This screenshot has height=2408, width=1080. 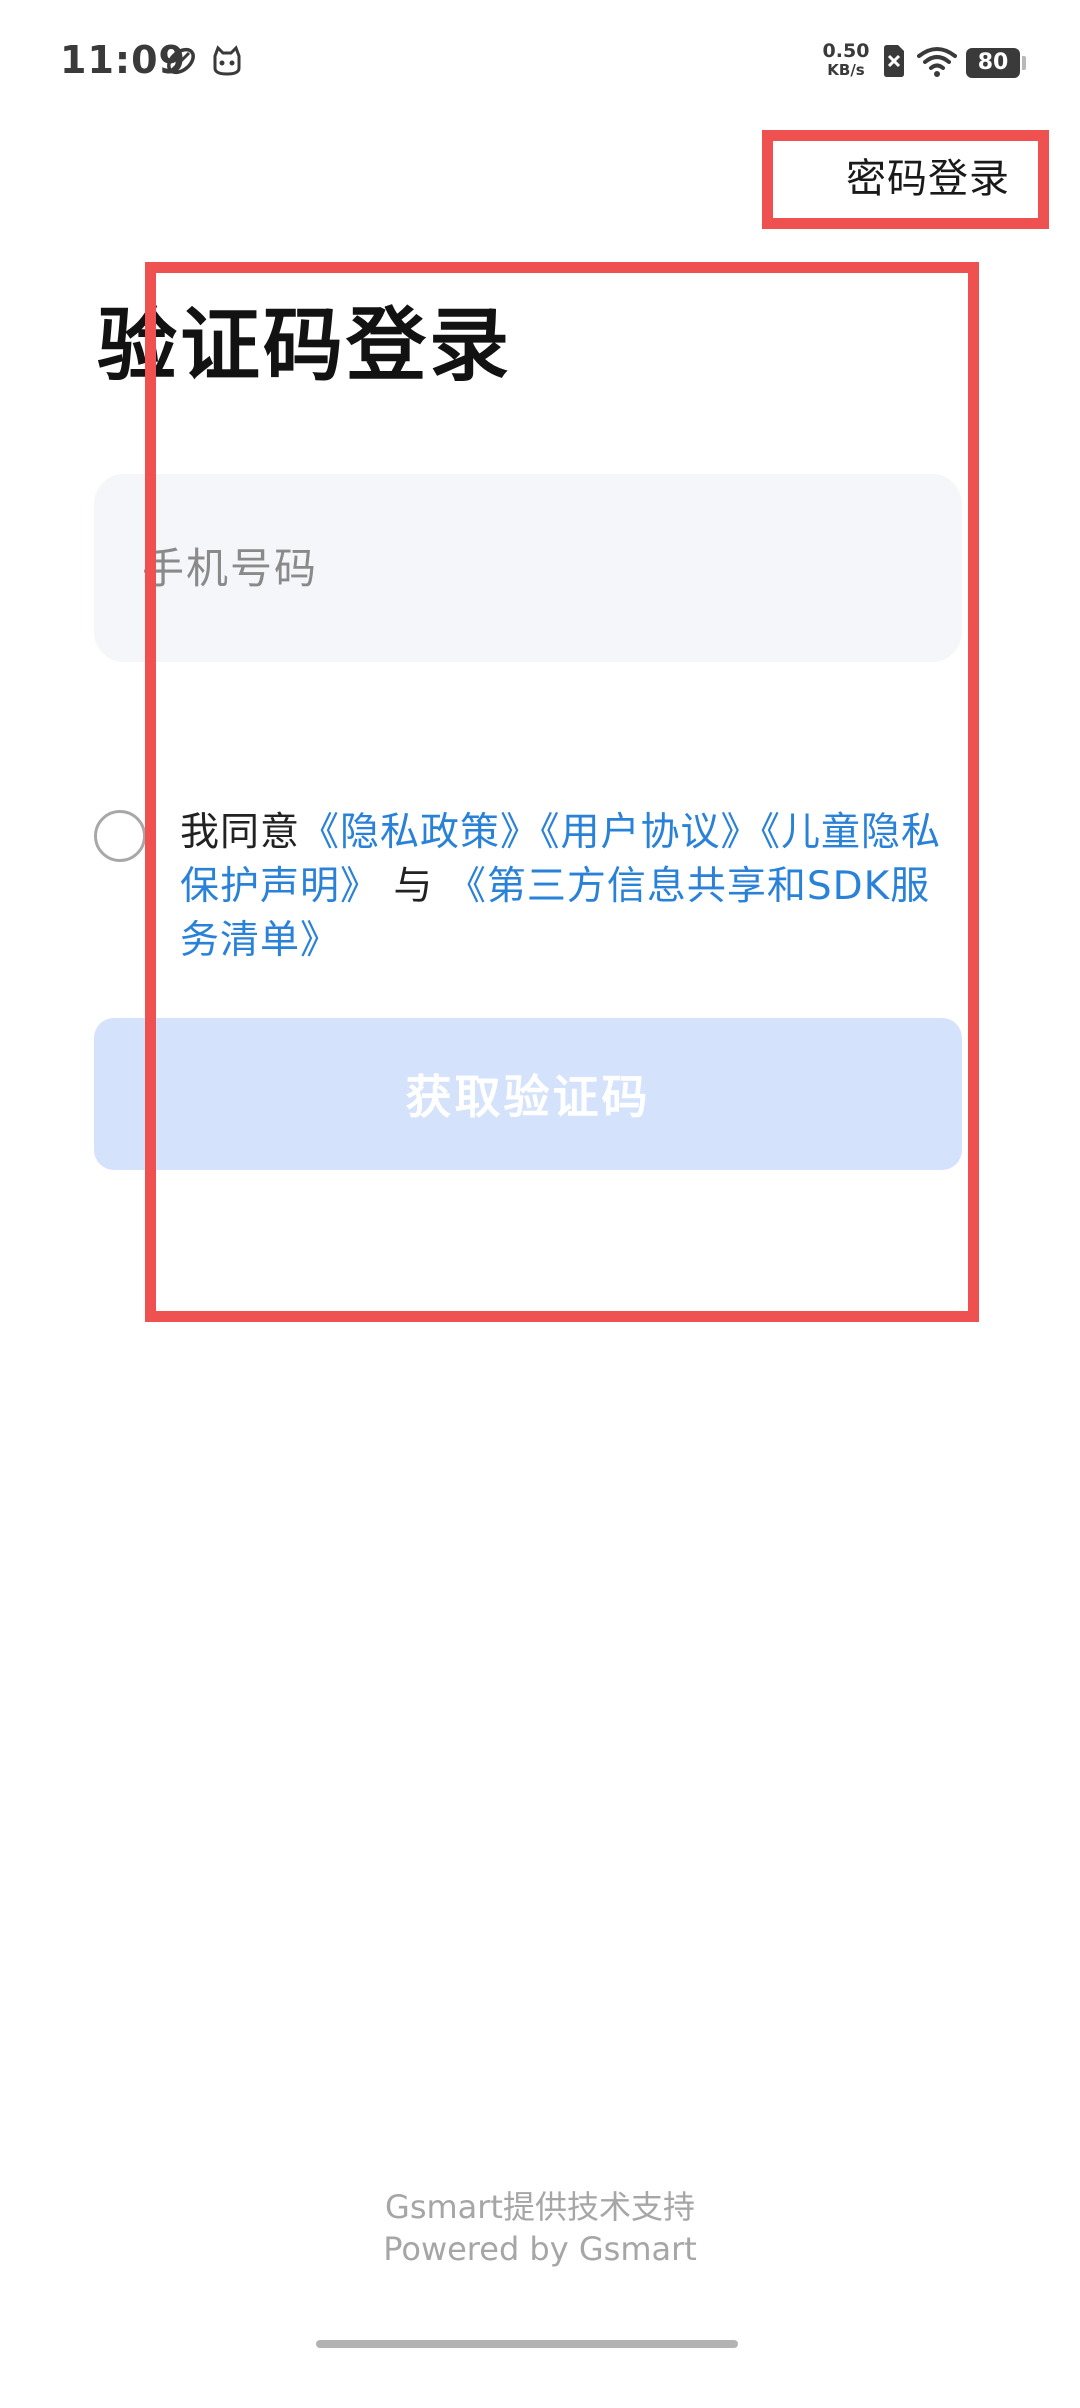 I want to click on battery-level: 80, so click(x=993, y=62).